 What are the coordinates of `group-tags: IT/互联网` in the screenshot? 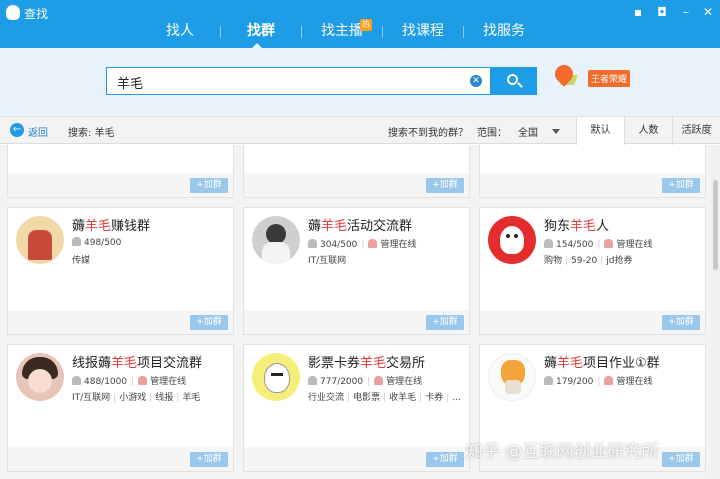 It's located at (327, 261).